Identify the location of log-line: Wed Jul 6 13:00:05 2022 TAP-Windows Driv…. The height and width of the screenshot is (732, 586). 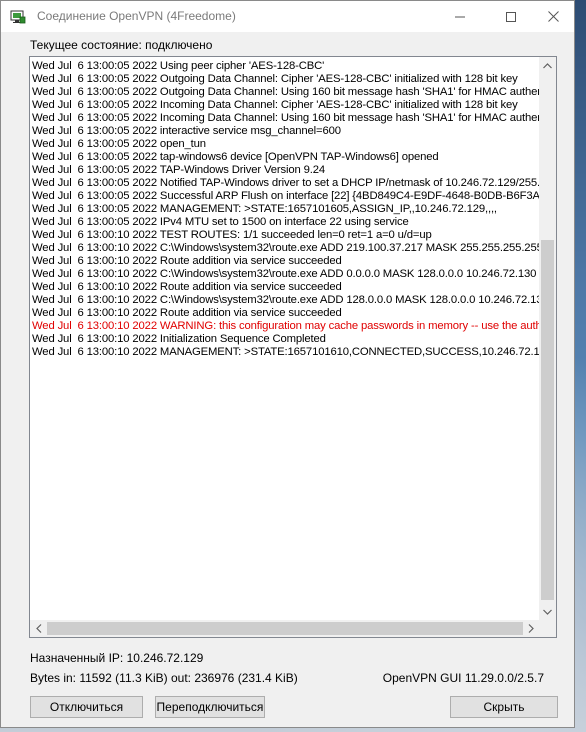
(179, 170).